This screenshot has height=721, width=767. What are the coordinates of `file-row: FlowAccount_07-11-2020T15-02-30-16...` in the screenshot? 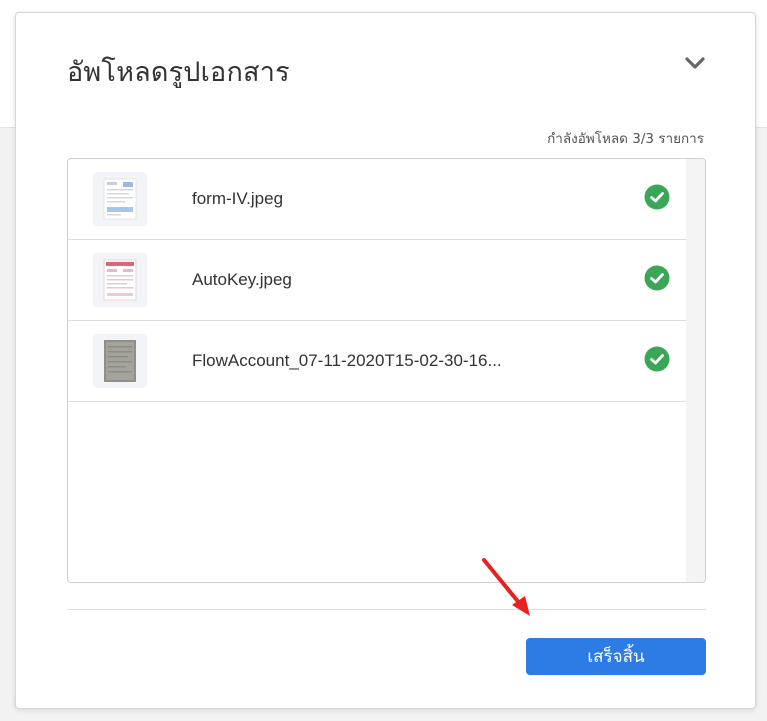 It's located at (377, 361).